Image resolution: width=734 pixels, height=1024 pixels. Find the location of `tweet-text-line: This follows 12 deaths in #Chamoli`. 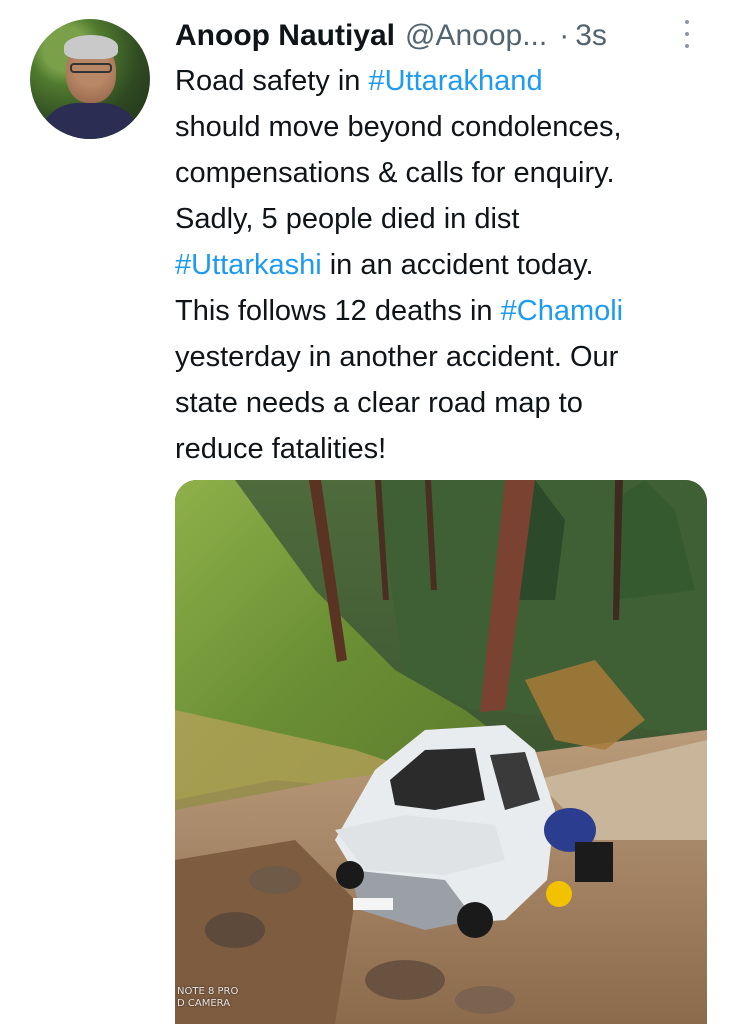

tweet-text-line: This follows 12 deaths in #Chamoli is located at coordinates (447, 311).